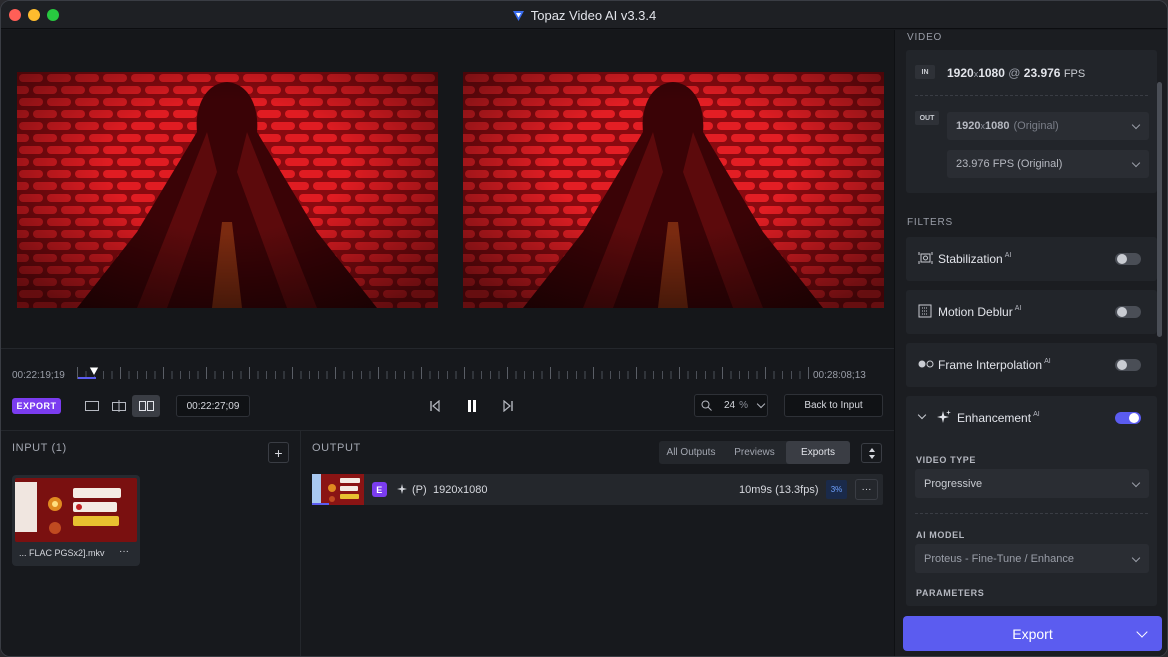 The height and width of the screenshot is (657, 1168). Describe the element at coordinates (779, 490) in the screenshot. I see `export-time-remaining: 10m9s (13.3fps)` at that location.